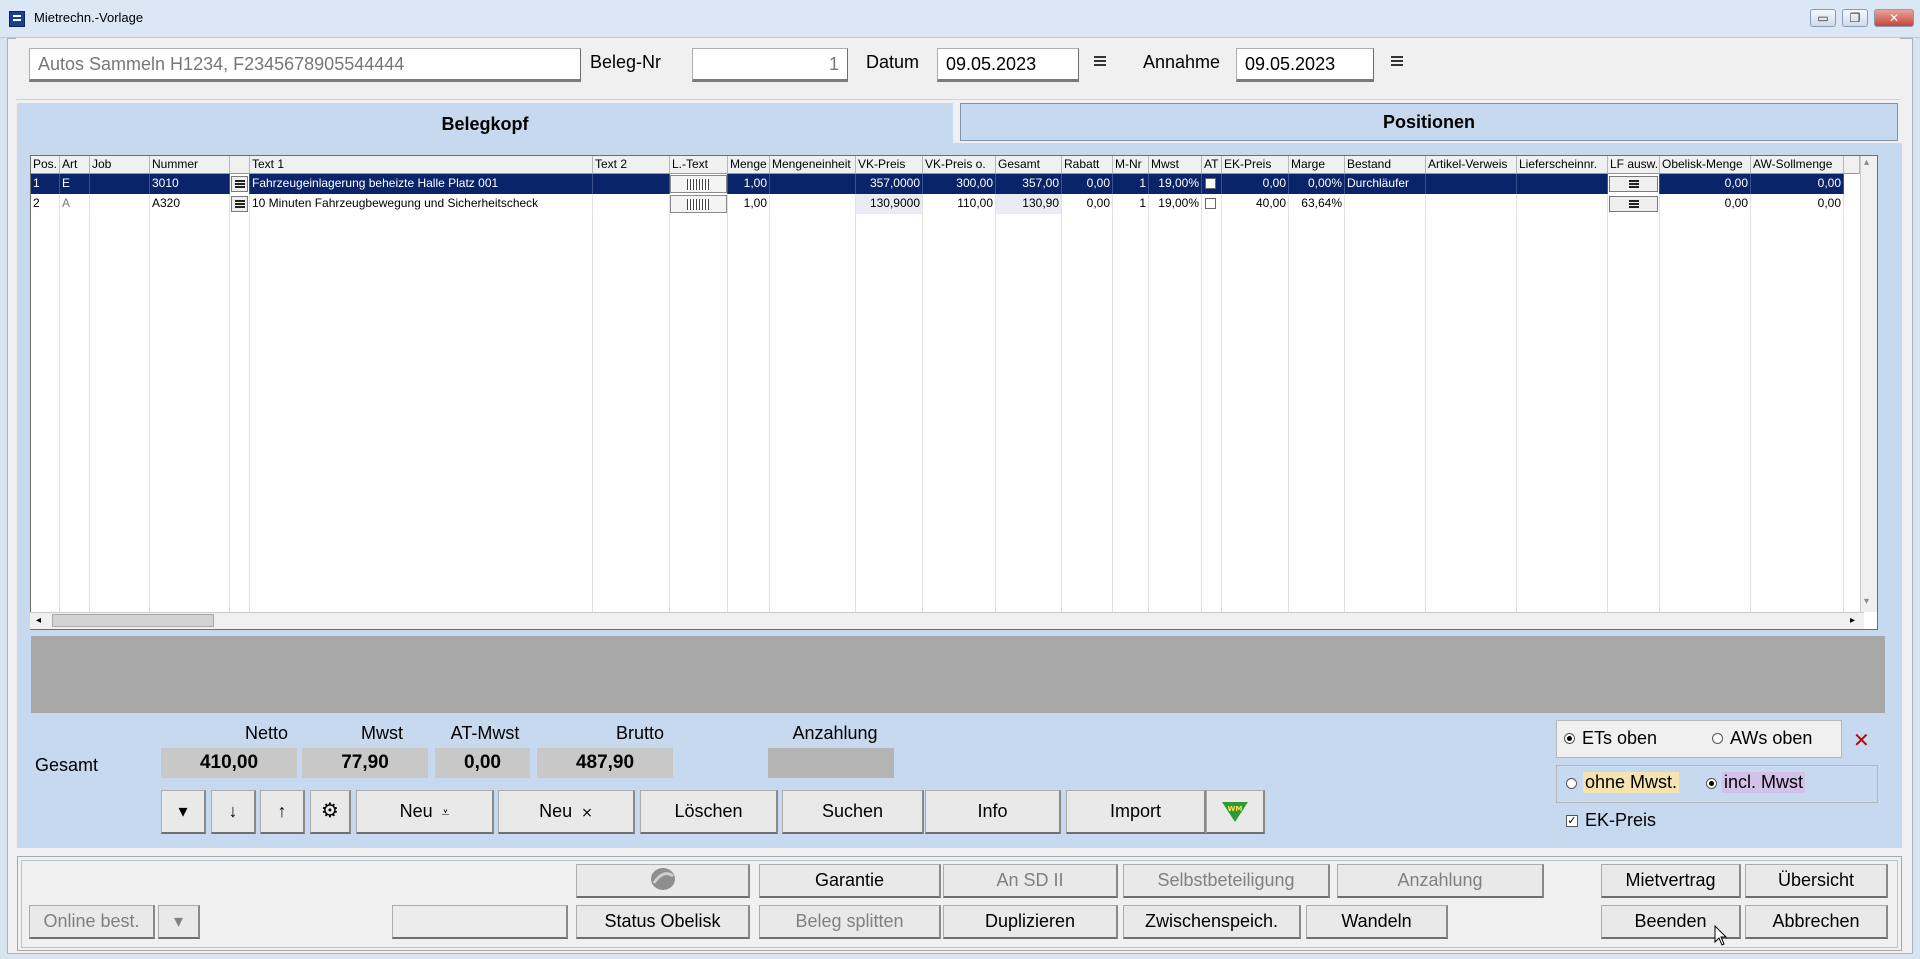  Describe the element at coordinates (1030, 881) in the screenshot. I see `an-sd-button: An SD II` at that location.